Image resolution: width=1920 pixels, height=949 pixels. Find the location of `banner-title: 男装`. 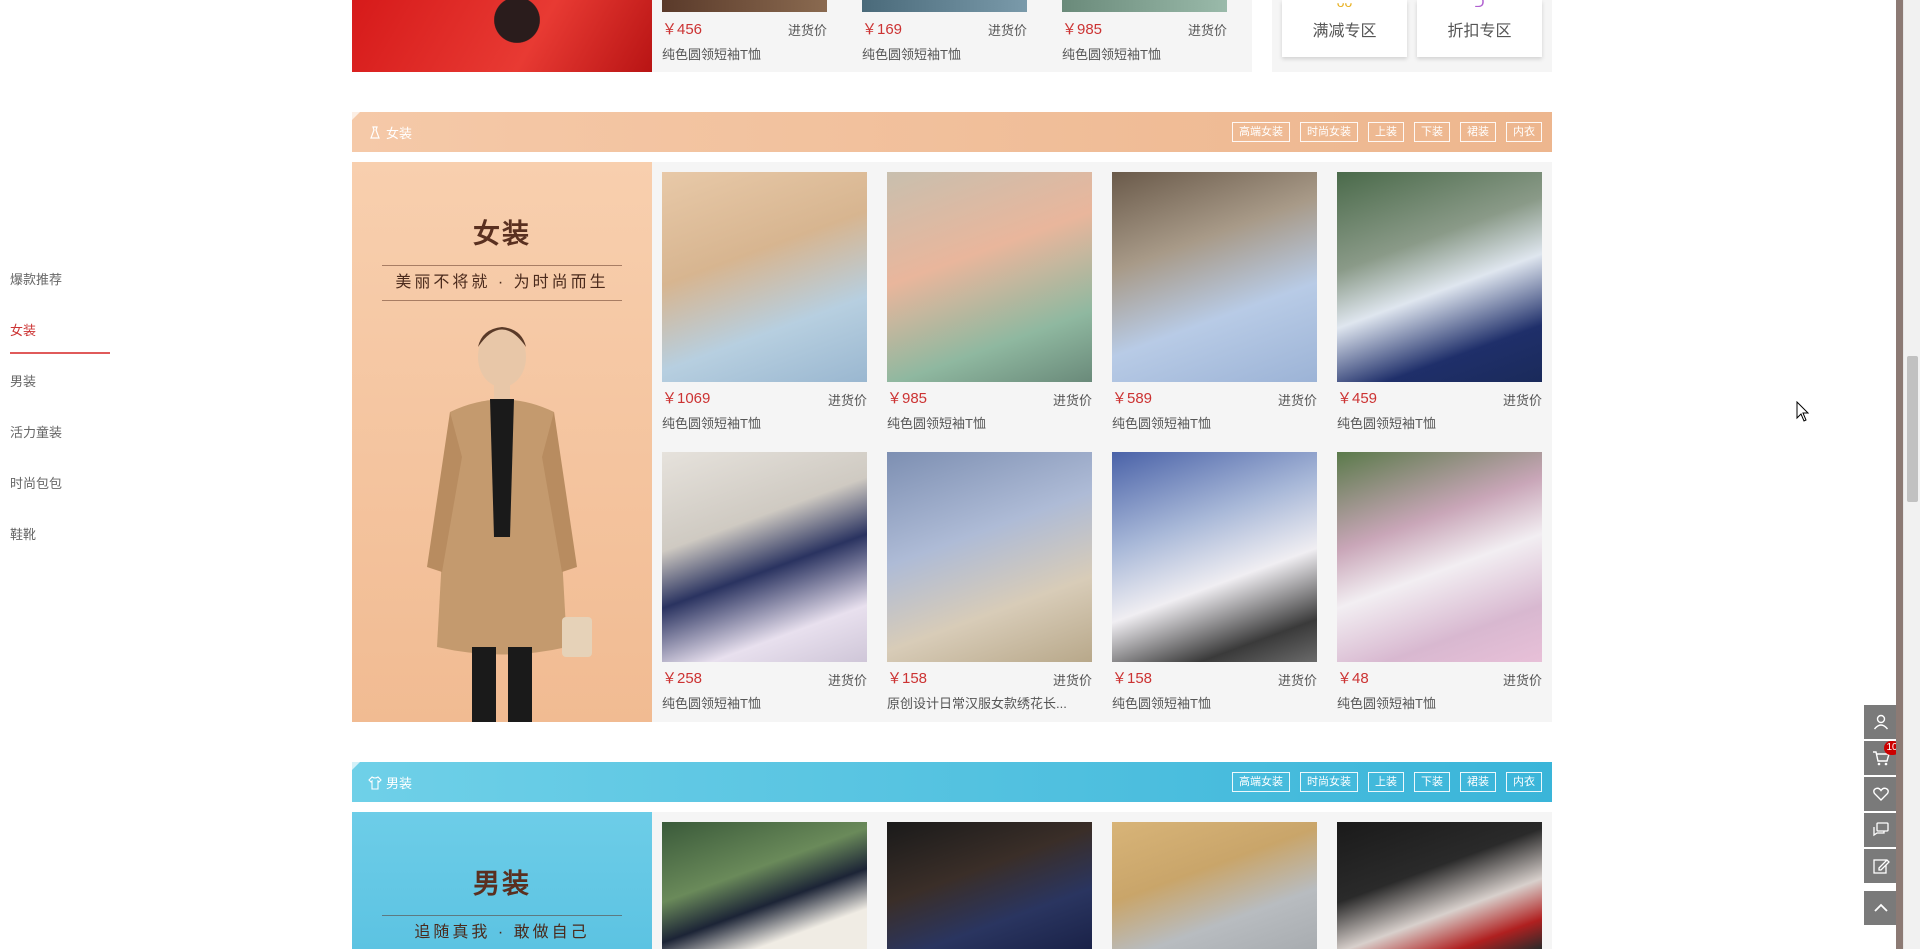

banner-title: 男装 is located at coordinates (502, 884).